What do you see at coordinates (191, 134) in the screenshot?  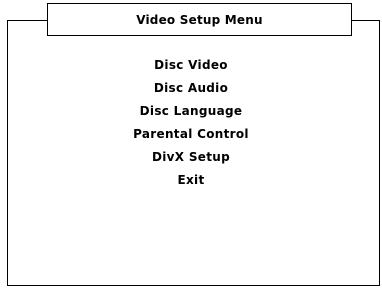 I see `menu-item-parental-control: Parental Control` at bounding box center [191, 134].